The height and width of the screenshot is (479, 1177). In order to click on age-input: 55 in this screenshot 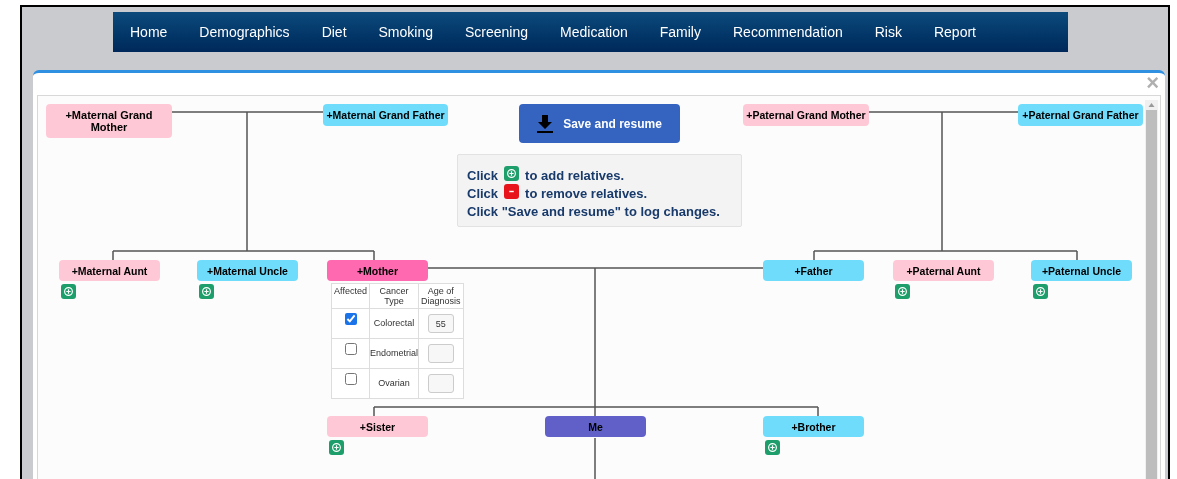, I will do `click(440, 323)`.